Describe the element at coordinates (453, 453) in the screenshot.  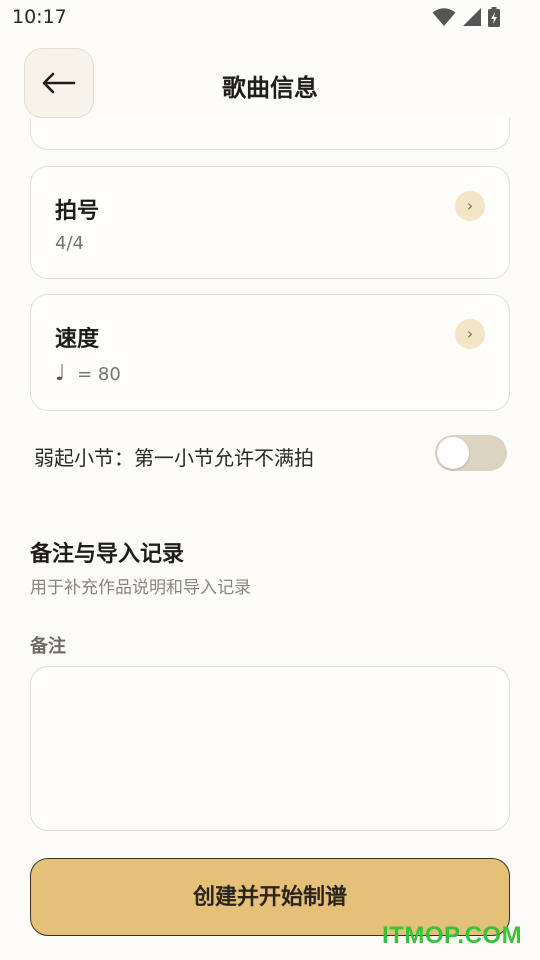
I see `toggle-knob` at that location.